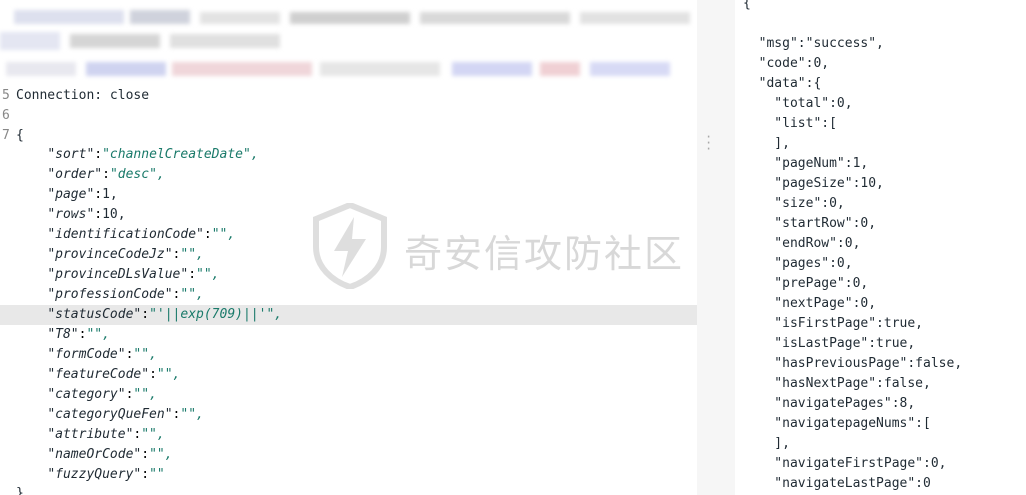 Image resolution: width=1026 pixels, height=495 pixels. What do you see at coordinates (6, 95) in the screenshot?
I see `line-number: 5` at bounding box center [6, 95].